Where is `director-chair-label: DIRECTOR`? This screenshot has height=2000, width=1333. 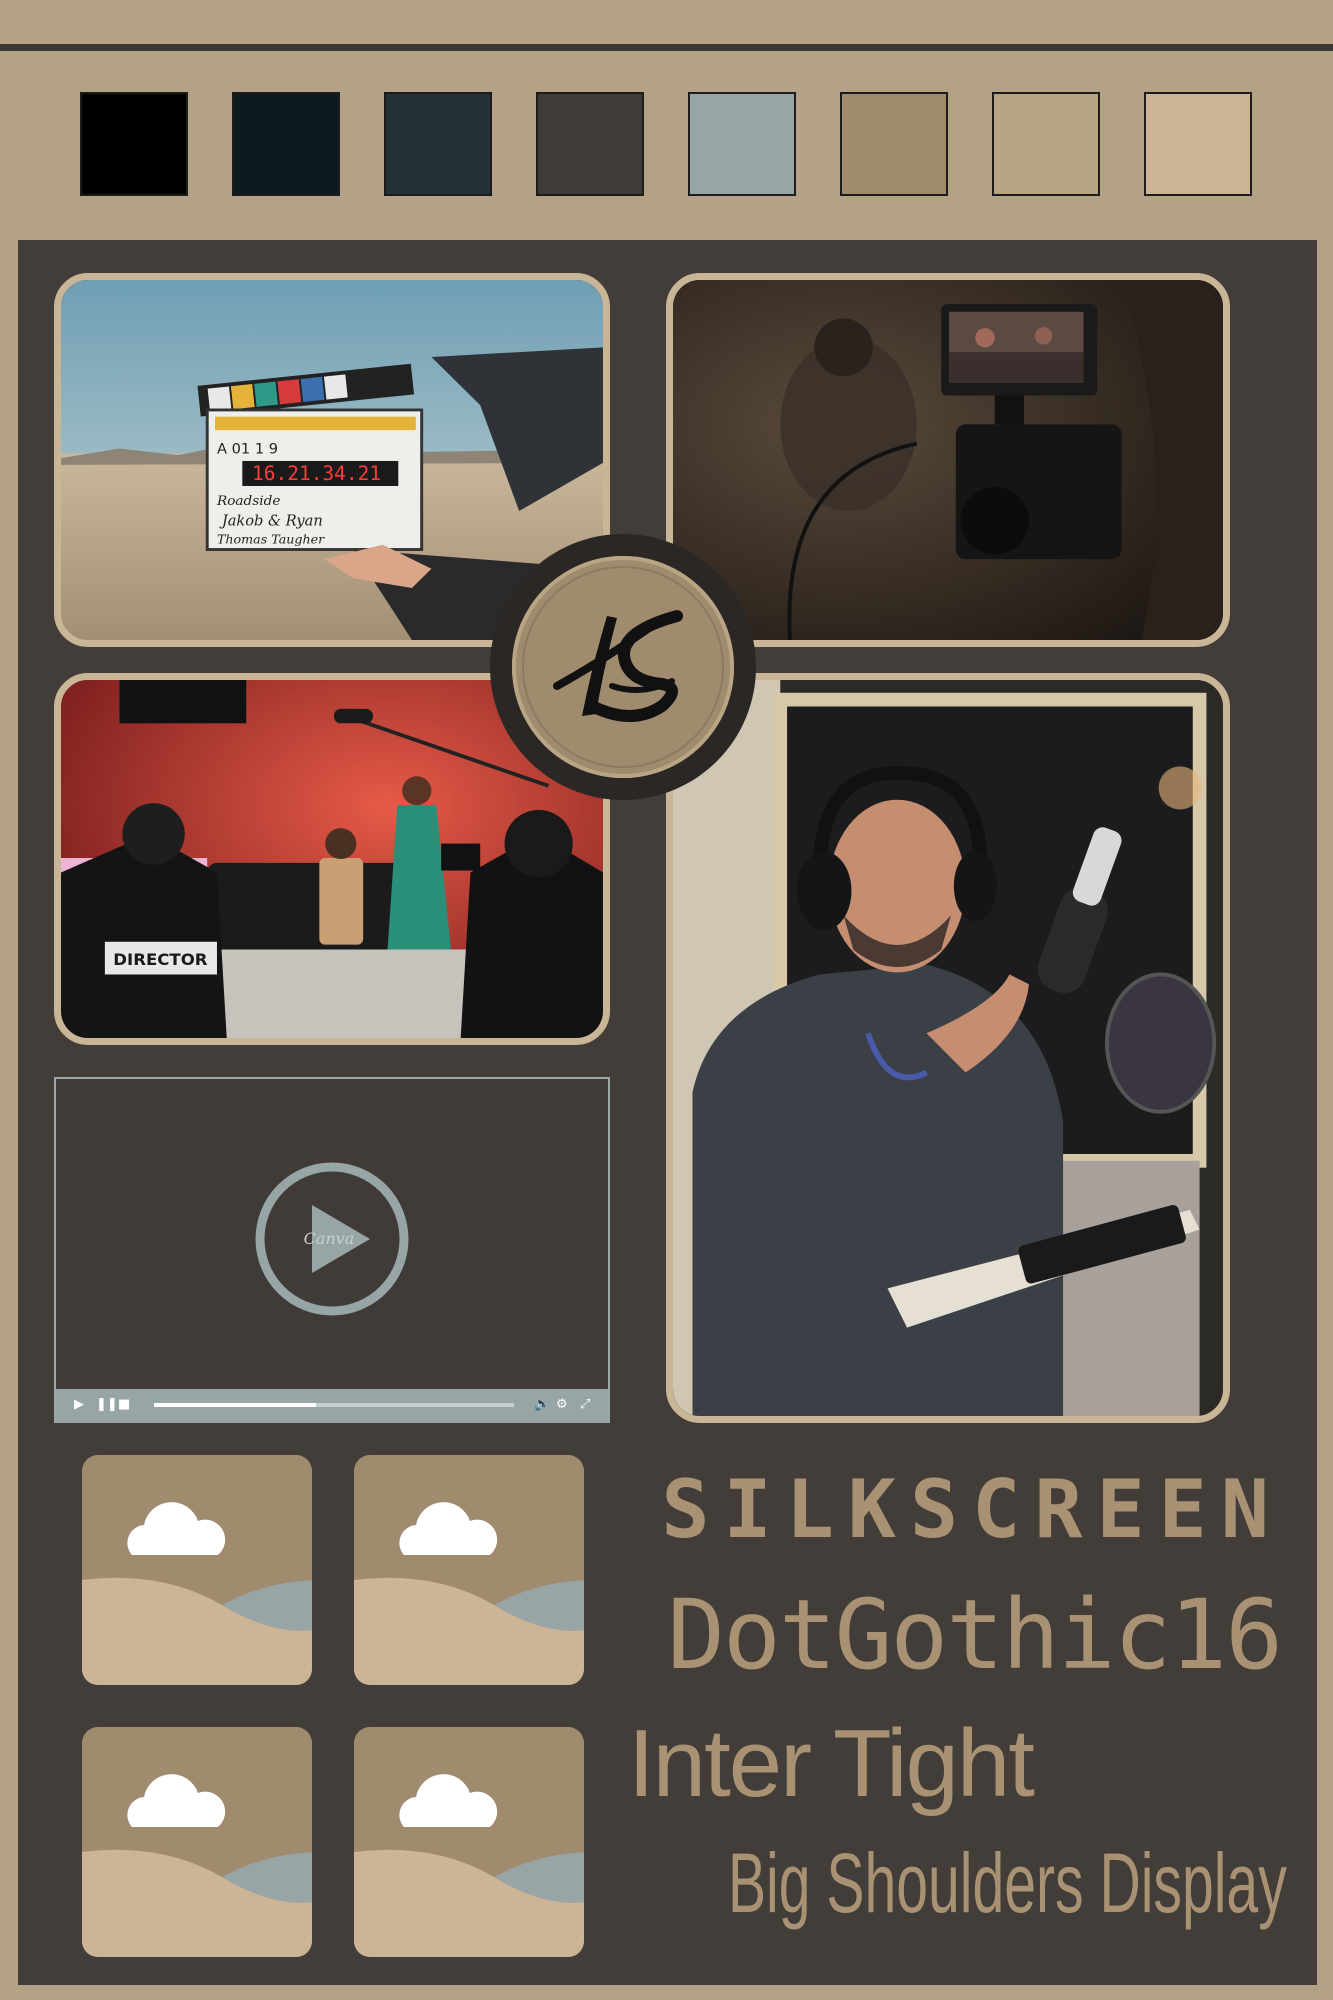
director-chair-label: DIRECTOR is located at coordinates (160, 959).